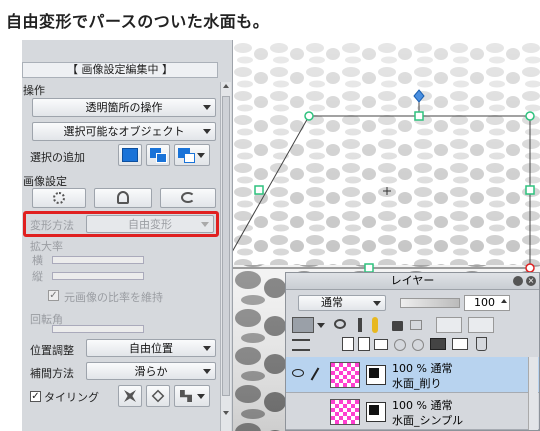  I want to click on selectable-objects-dropdown: 選択可能なオブジェクト, so click(124, 131).